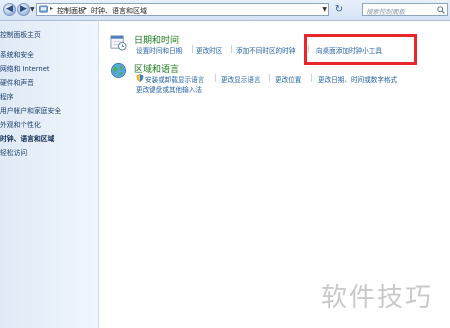  Describe the element at coordinates (241, 79) in the screenshot. I see `link-change-display-language: 更改显示语言` at that location.